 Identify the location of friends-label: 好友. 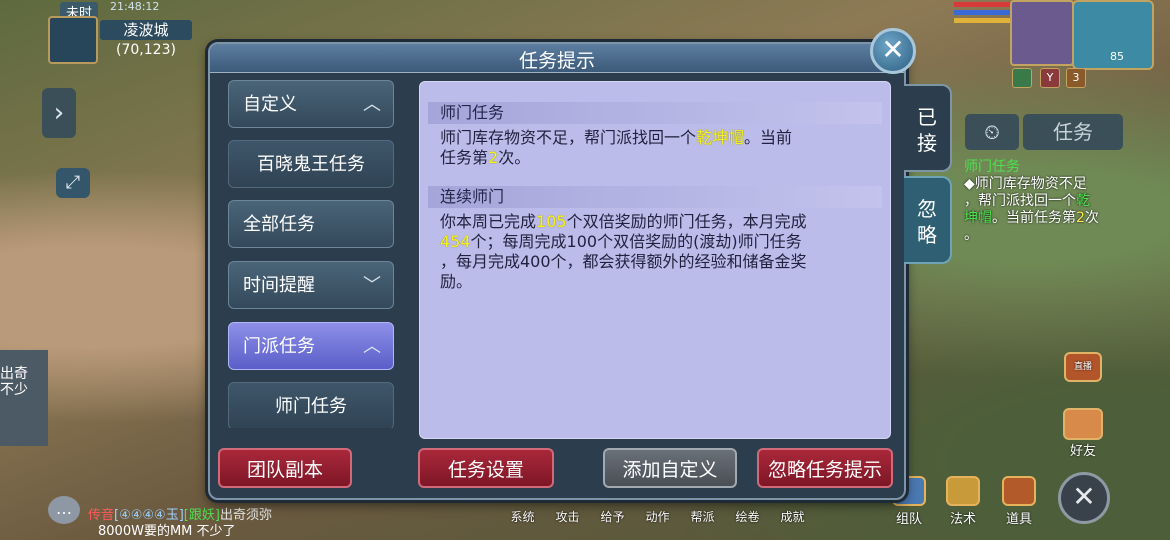
(1082, 451).